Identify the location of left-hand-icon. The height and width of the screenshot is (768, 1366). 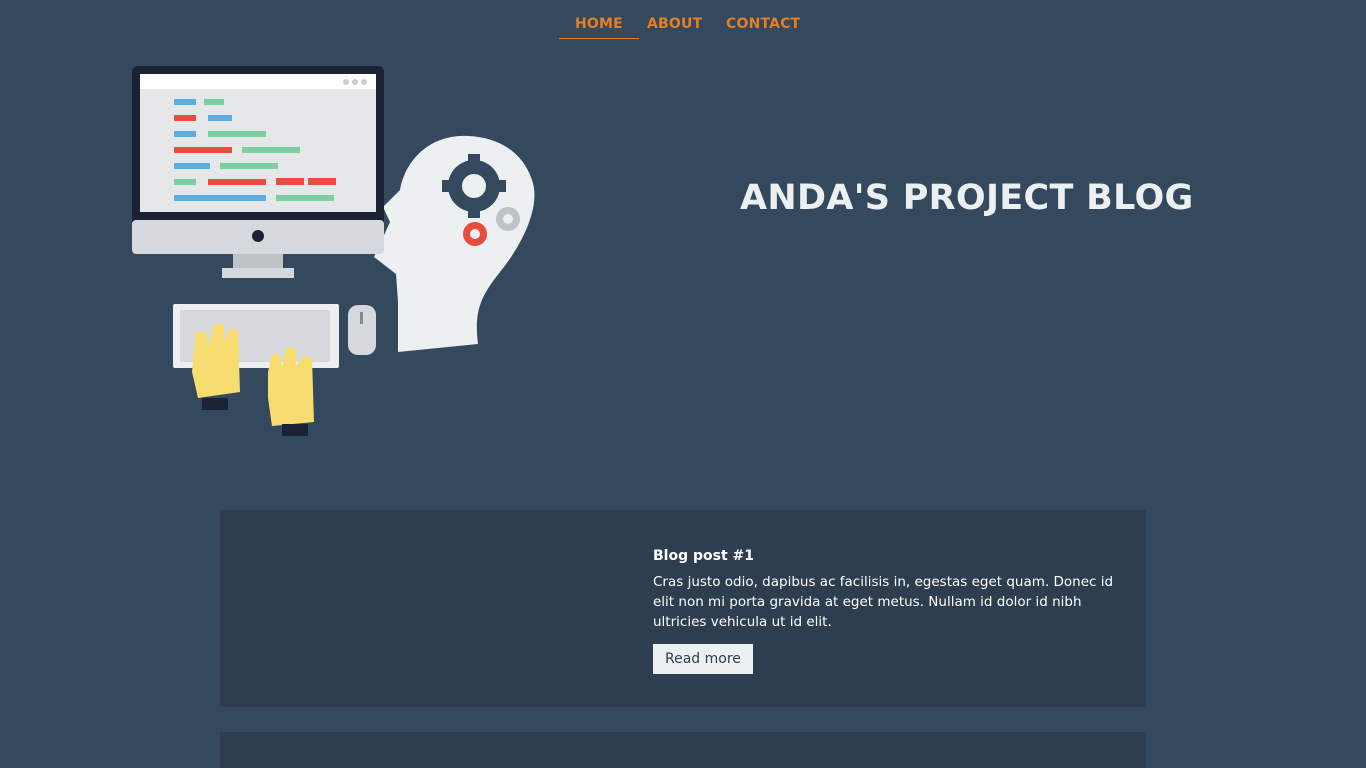
(216, 361).